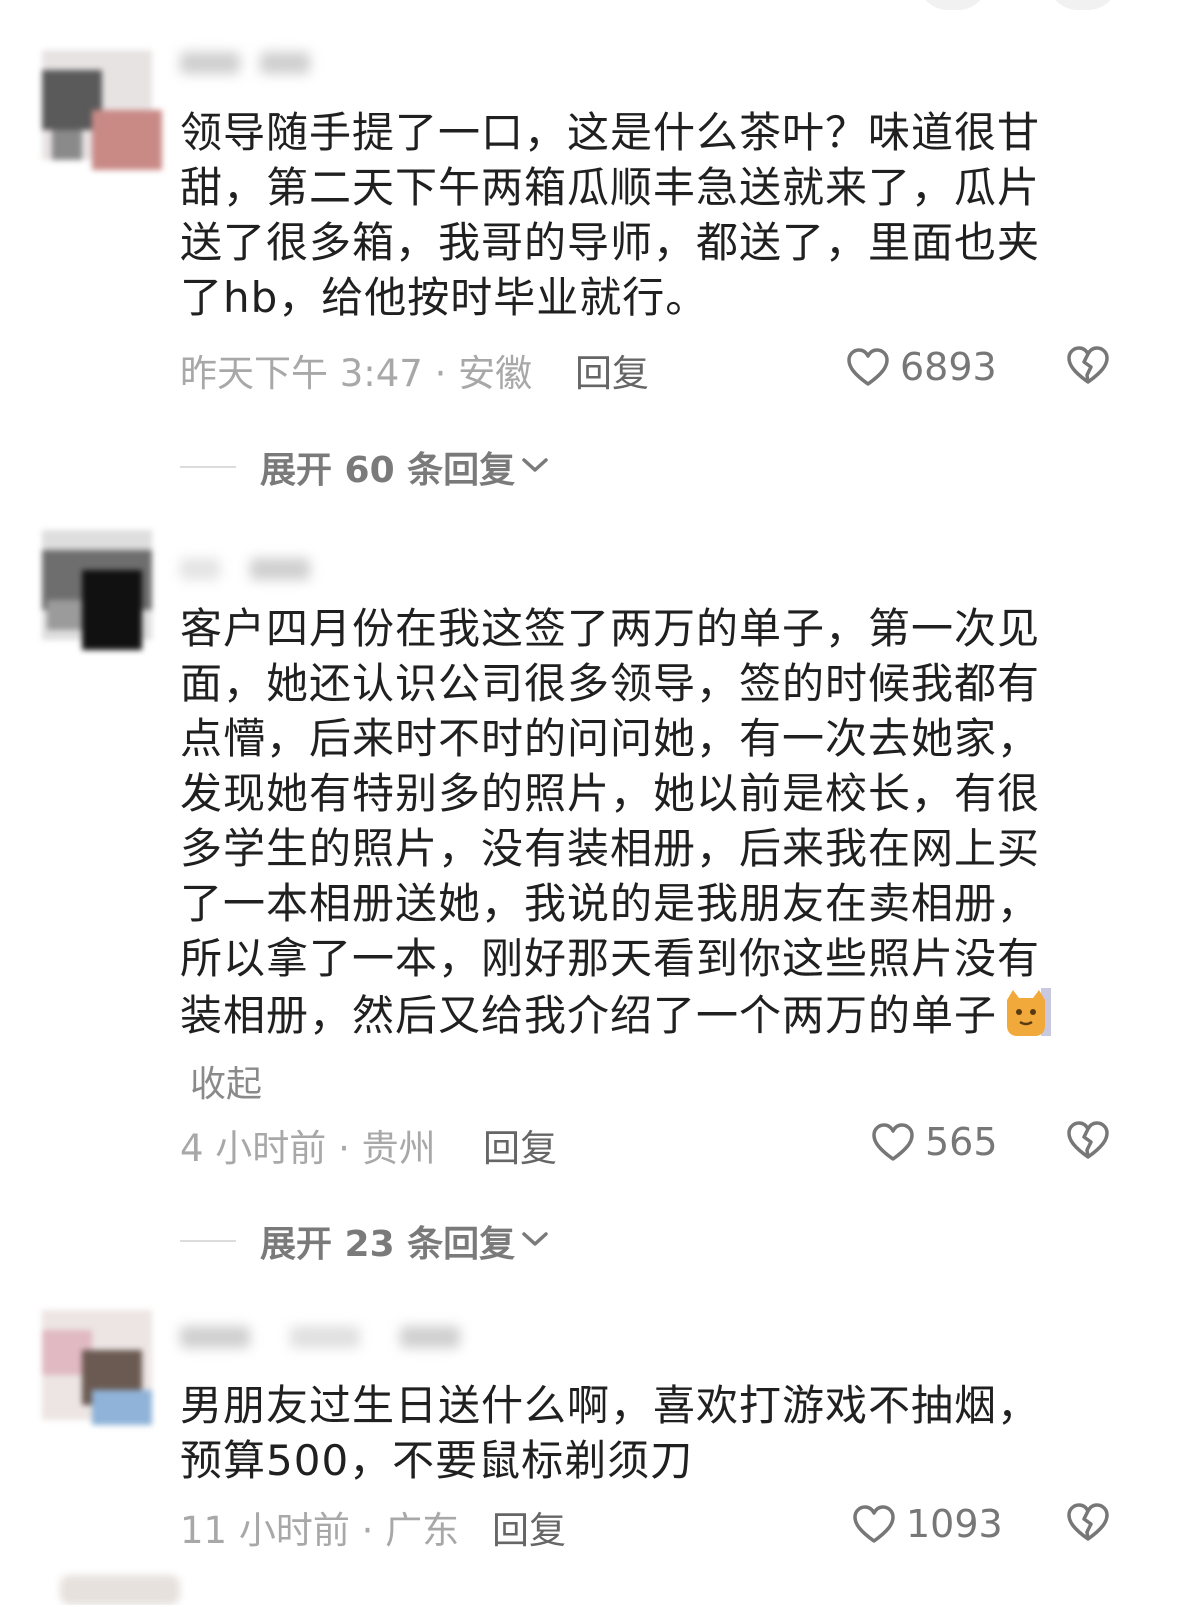  What do you see at coordinates (356, 373) in the screenshot?
I see `timestamp-location: 昨天下午 3:47 · 安徽` at bounding box center [356, 373].